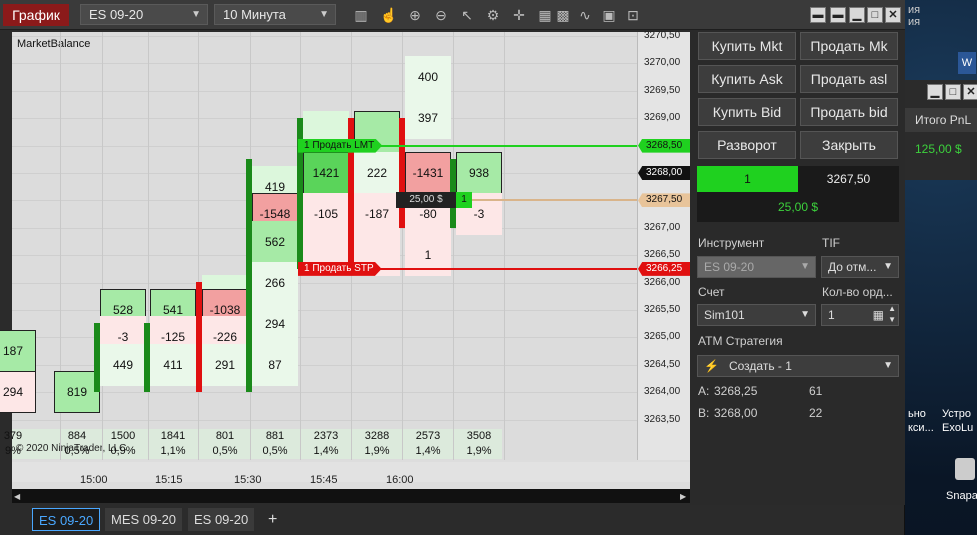 This screenshot has height=535, width=977. I want to click on volume-percent: 1,4%, so click(326, 451).